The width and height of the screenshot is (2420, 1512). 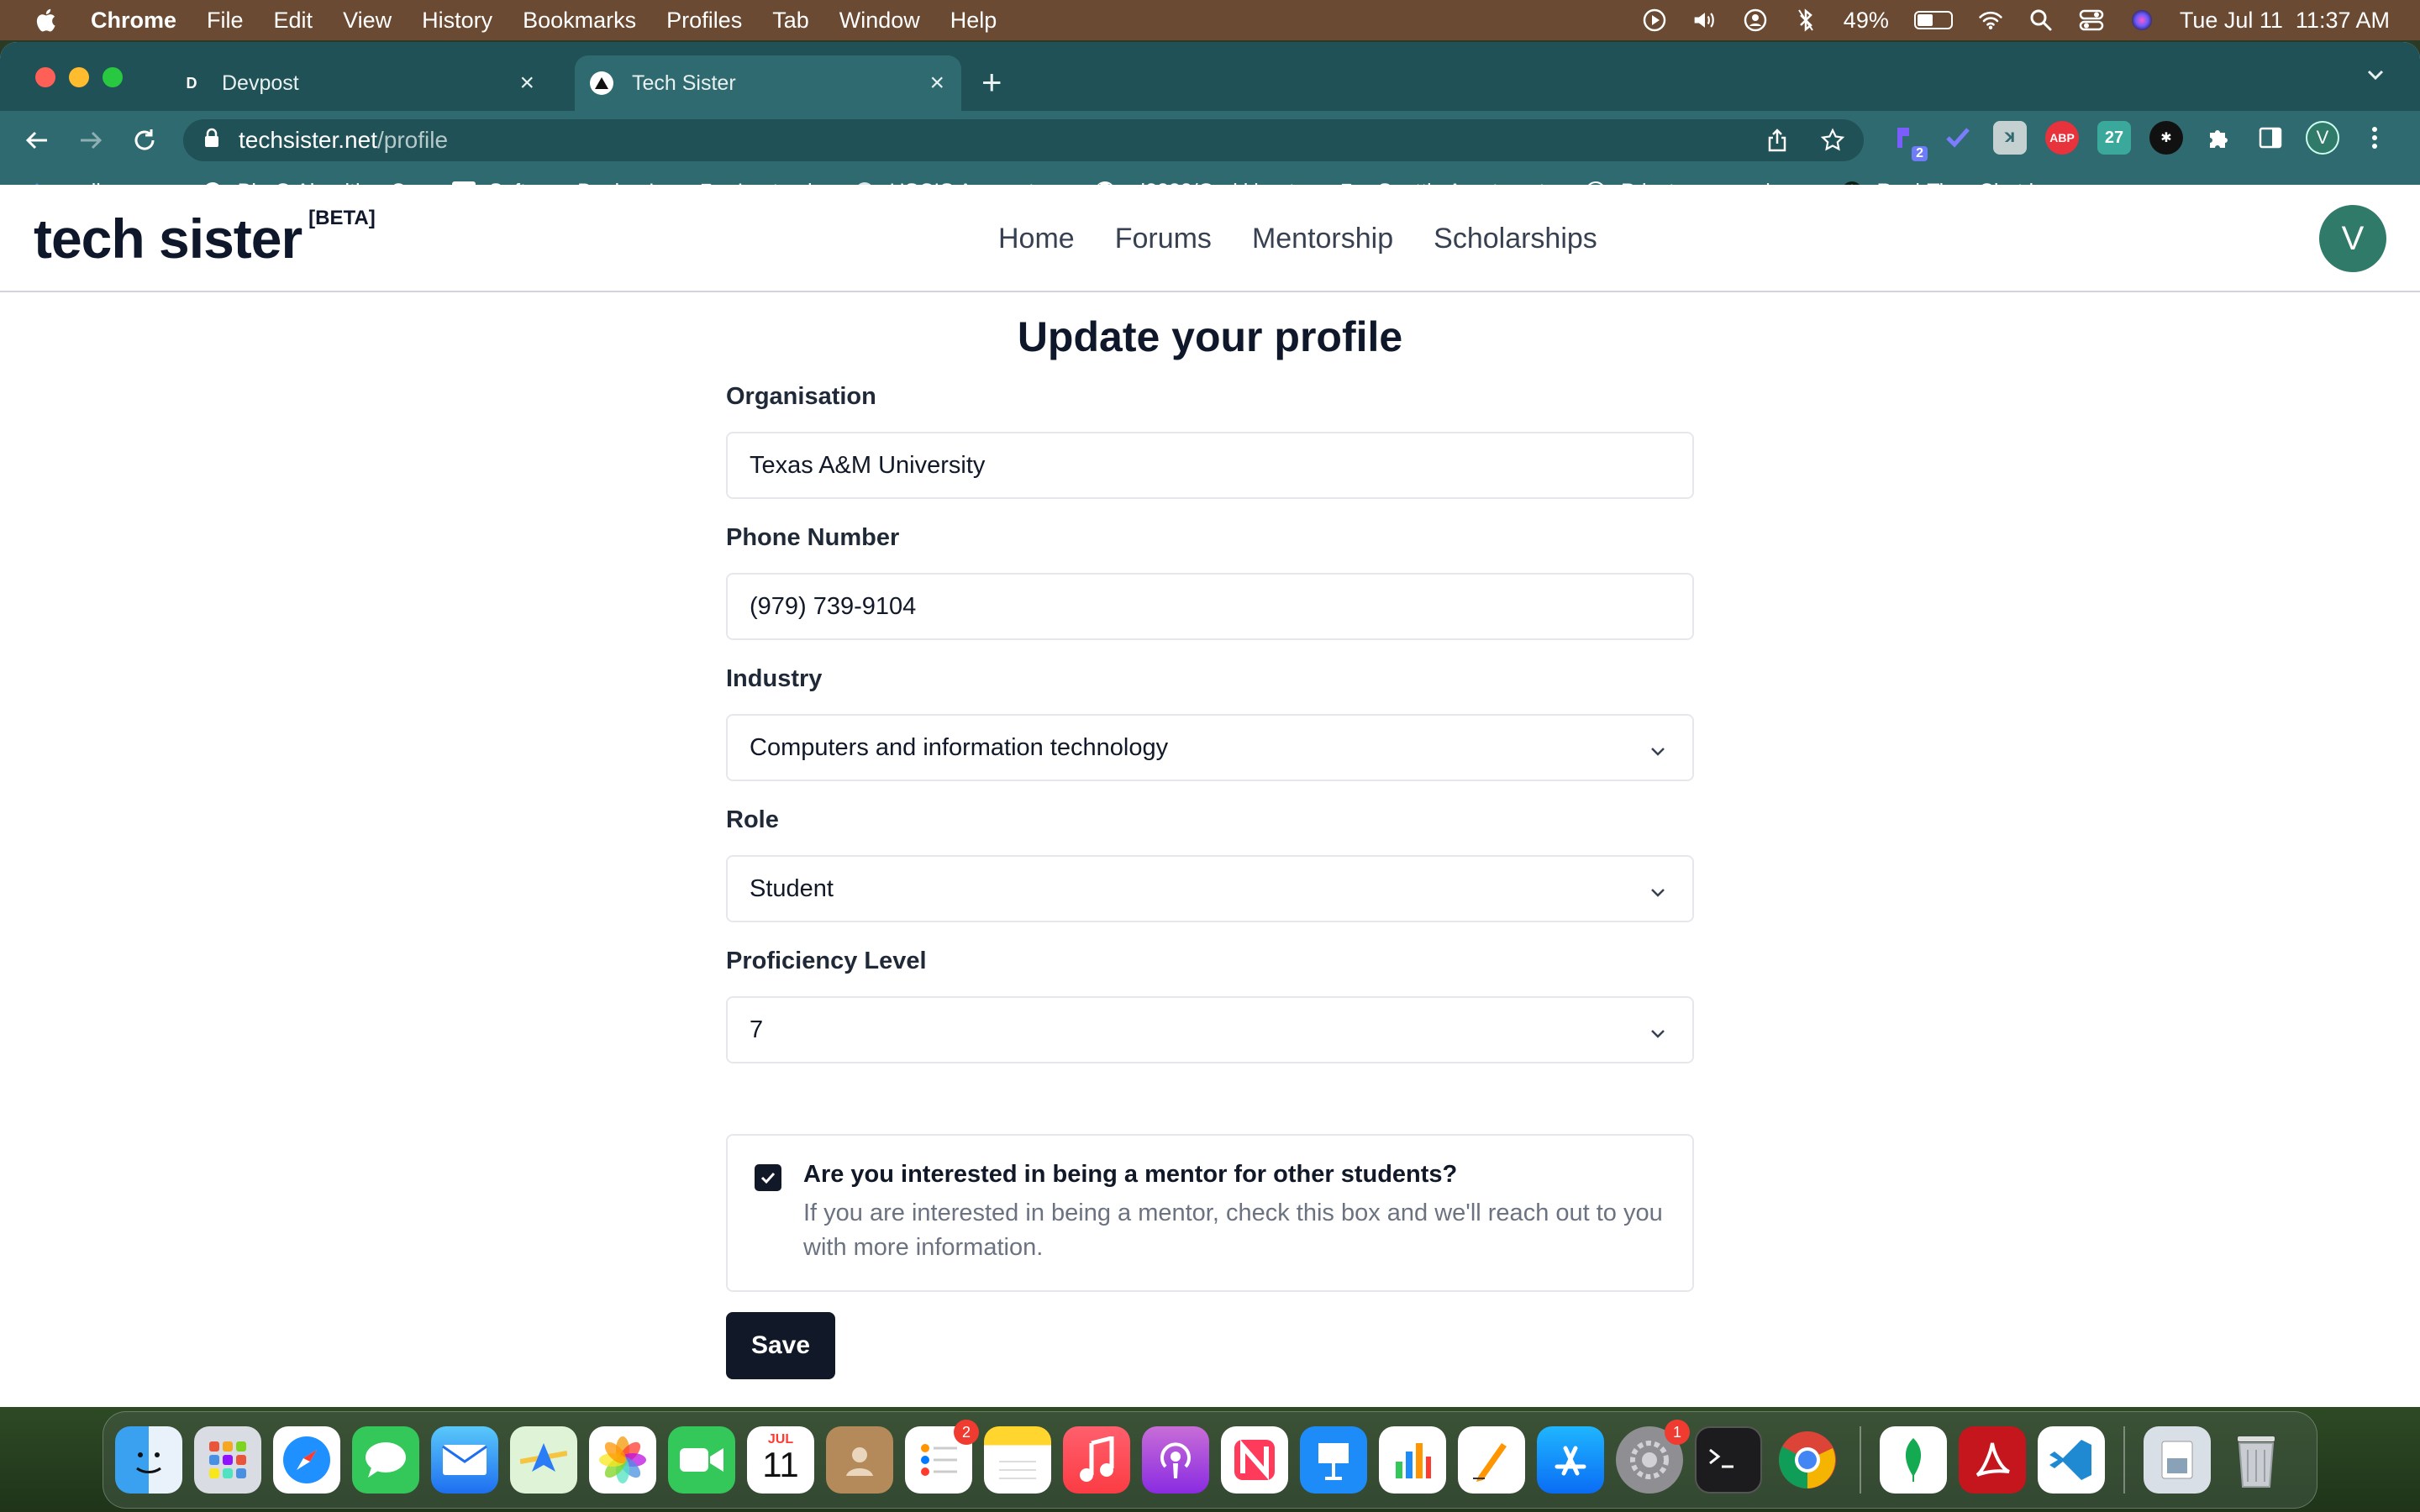 What do you see at coordinates (144, 140) in the screenshot?
I see `reload-icon` at bounding box center [144, 140].